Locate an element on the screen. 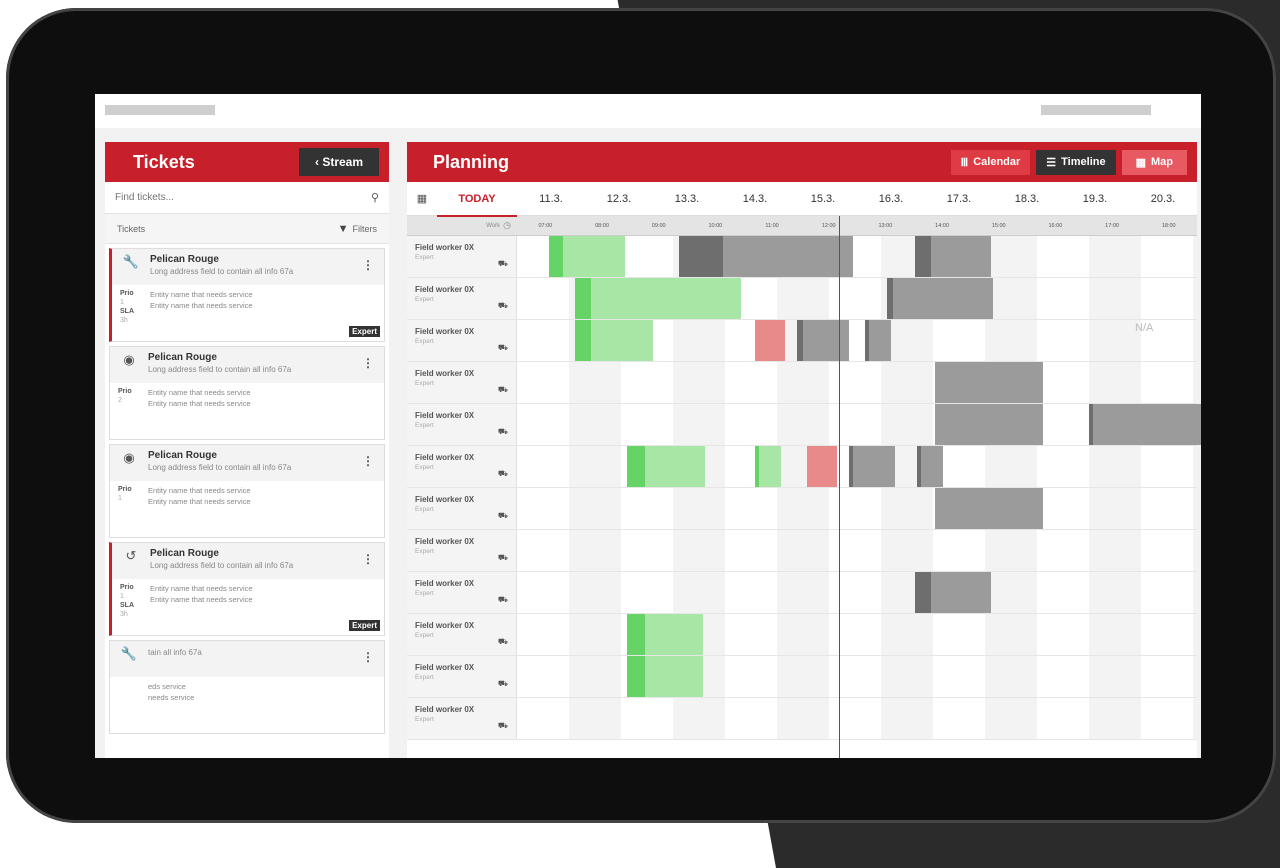 This screenshot has width=1280, height=868. ticket-name: Pelican Rouge is located at coordinates (182, 455).